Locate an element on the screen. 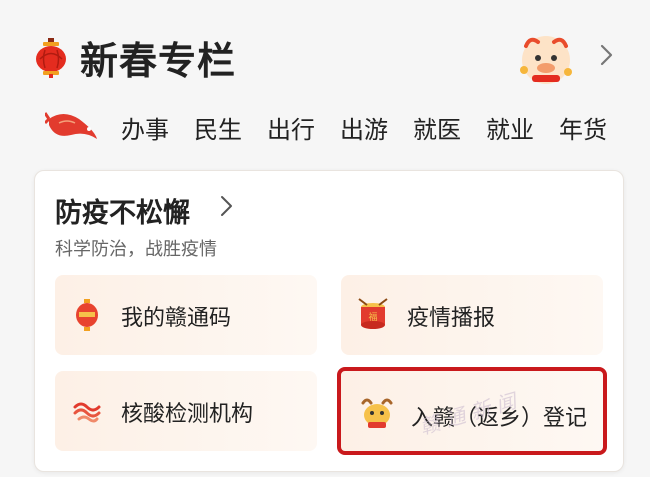 The image size is (650, 477). nav-item-banshi: 办事 is located at coordinates (145, 127).